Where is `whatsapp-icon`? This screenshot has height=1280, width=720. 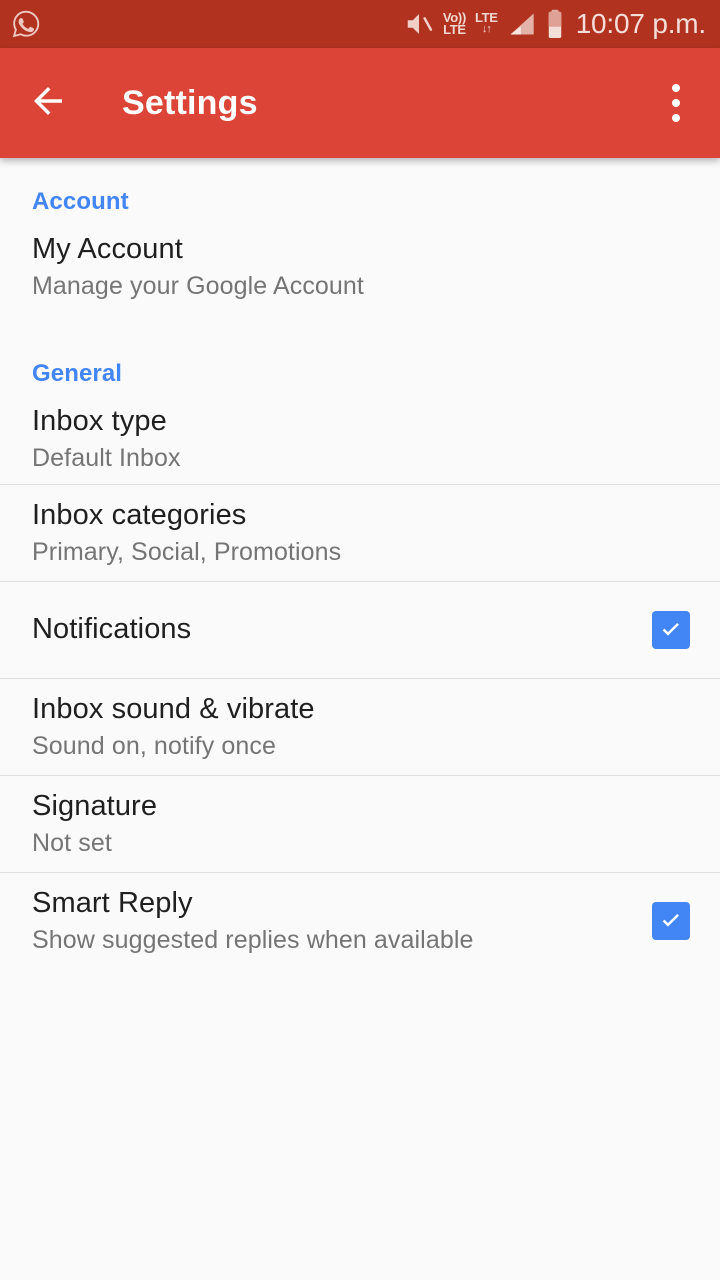
whatsapp-icon is located at coordinates (26, 24).